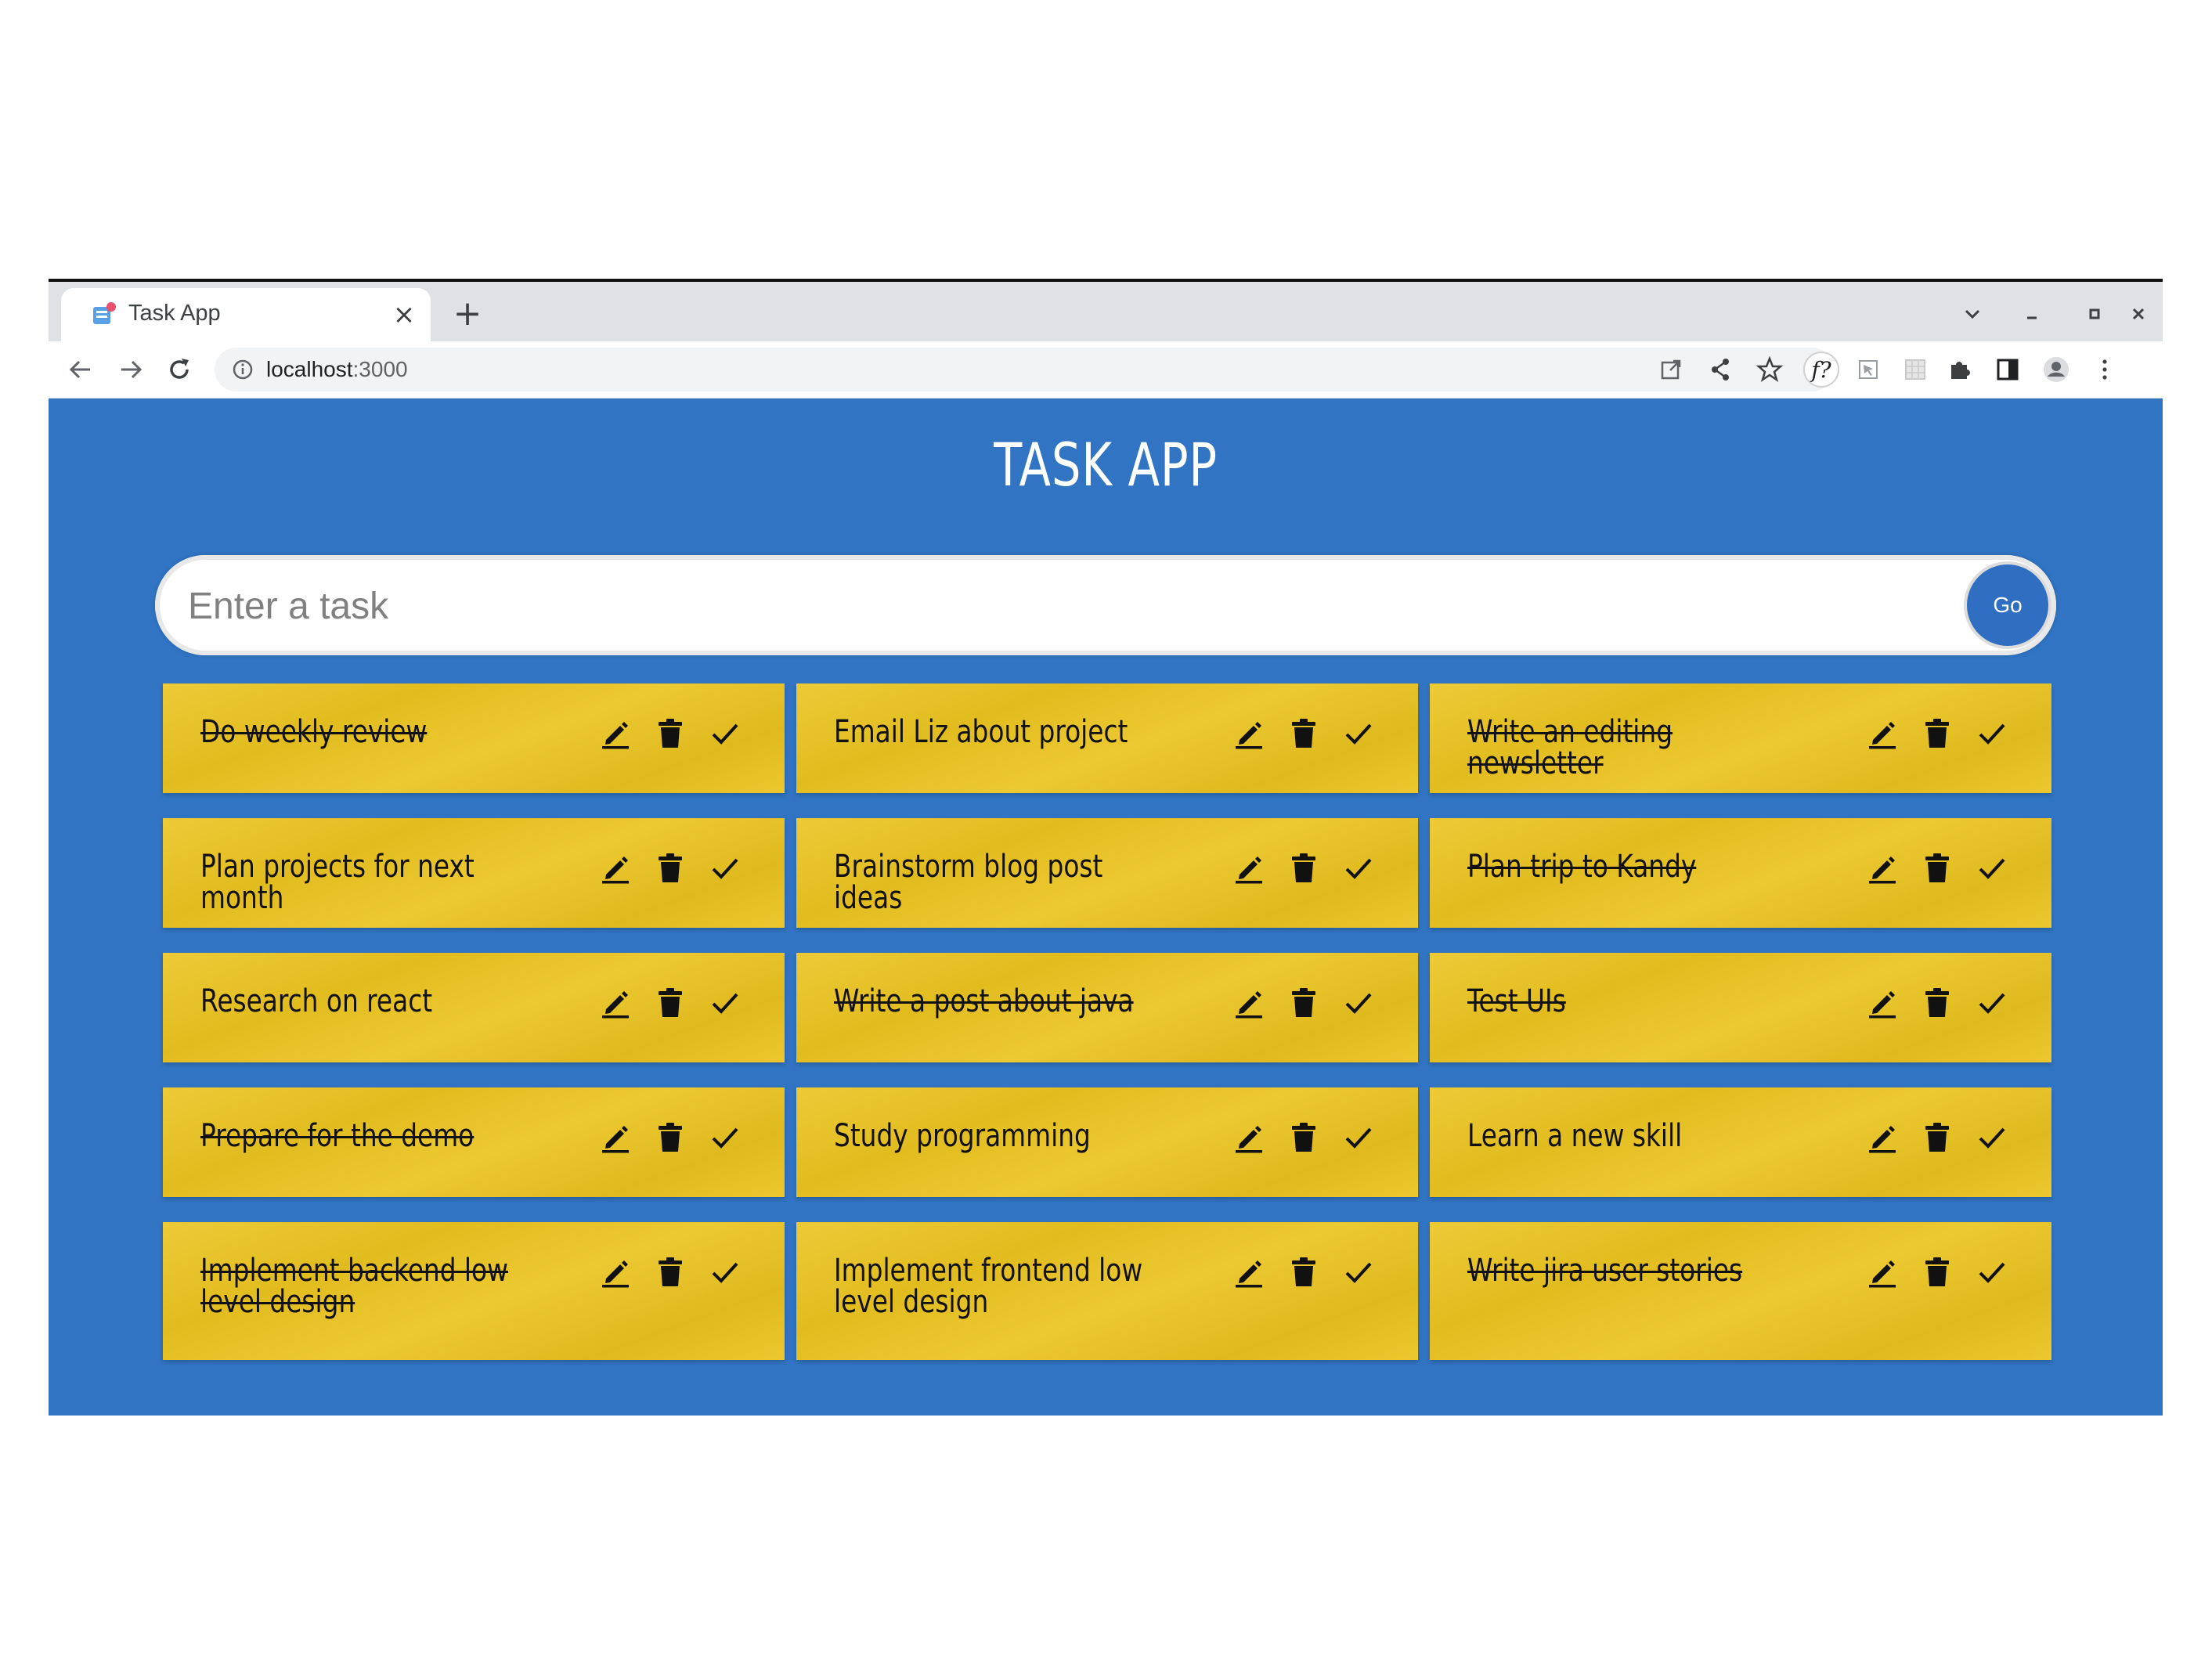 The width and height of the screenshot is (2212, 1659). What do you see at coordinates (2105, 369) in the screenshot?
I see `browser-menu-icon` at bounding box center [2105, 369].